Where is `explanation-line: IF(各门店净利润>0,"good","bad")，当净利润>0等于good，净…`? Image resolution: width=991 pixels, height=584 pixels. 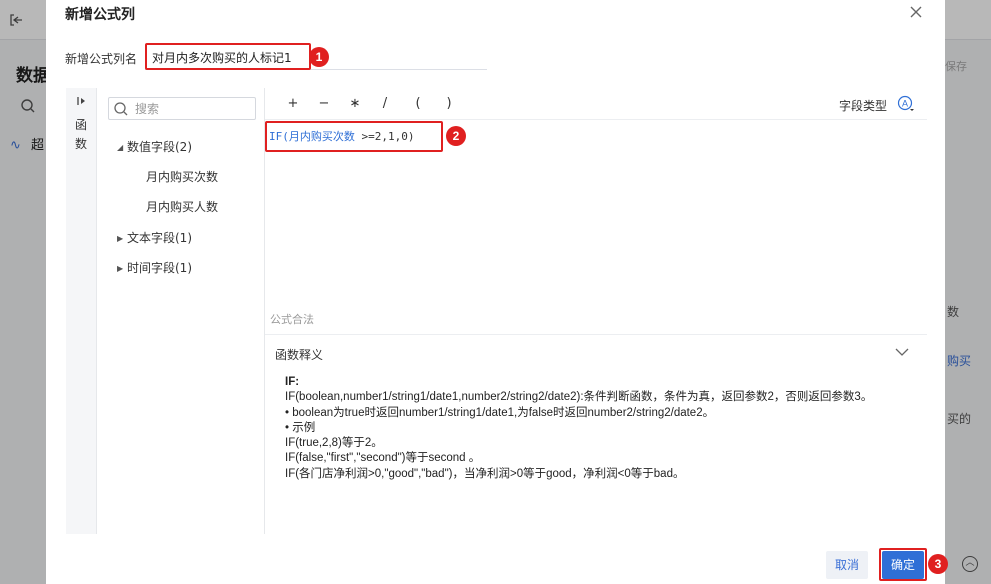 explanation-line: IF(各门店净利润>0,"good","bad")，当净利润>0等于good，净… is located at coordinates (485, 473).